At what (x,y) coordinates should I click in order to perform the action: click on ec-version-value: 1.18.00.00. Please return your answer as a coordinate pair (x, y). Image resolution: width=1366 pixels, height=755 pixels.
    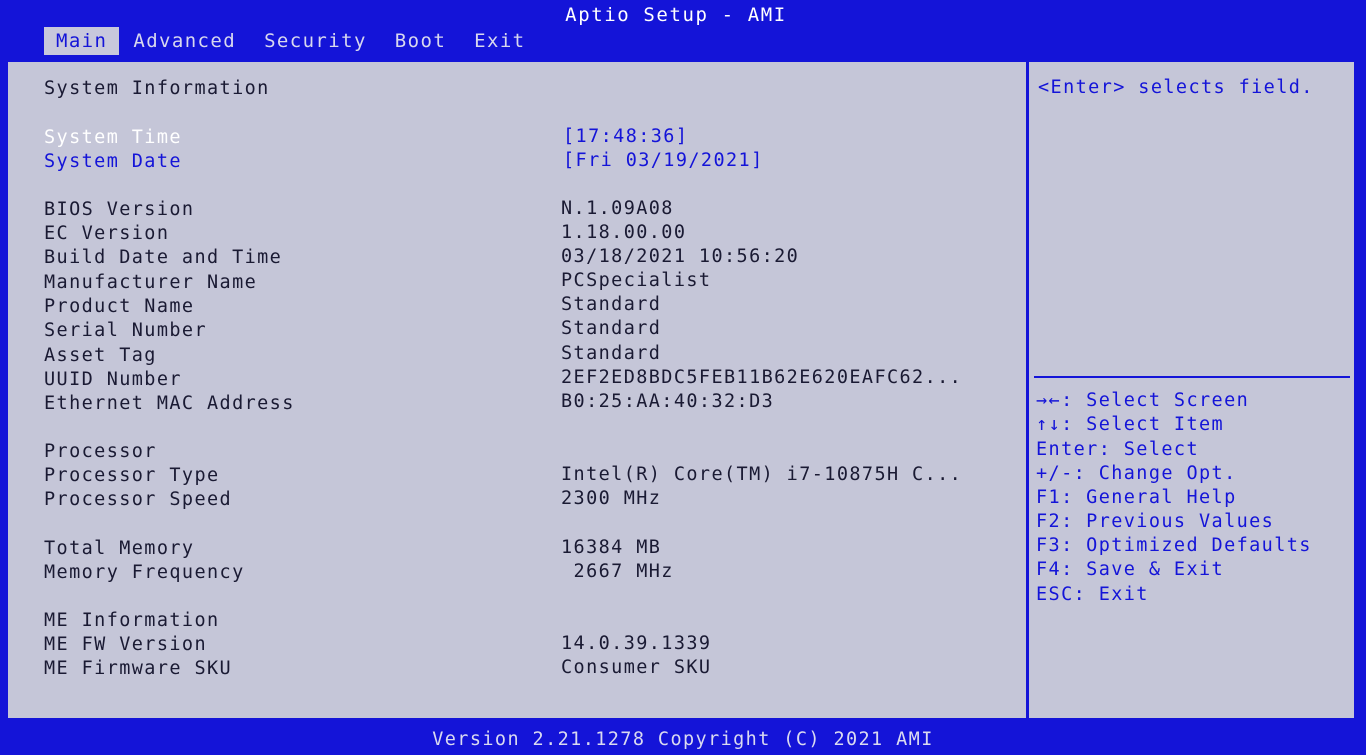
    Looking at the image, I should click on (624, 232).